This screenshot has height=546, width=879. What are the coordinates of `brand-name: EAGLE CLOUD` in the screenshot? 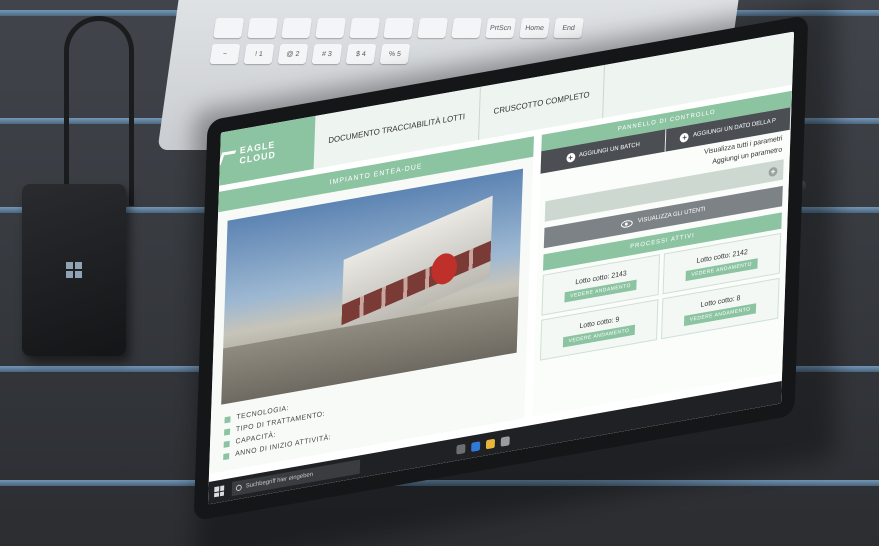 It's located at (258, 152).